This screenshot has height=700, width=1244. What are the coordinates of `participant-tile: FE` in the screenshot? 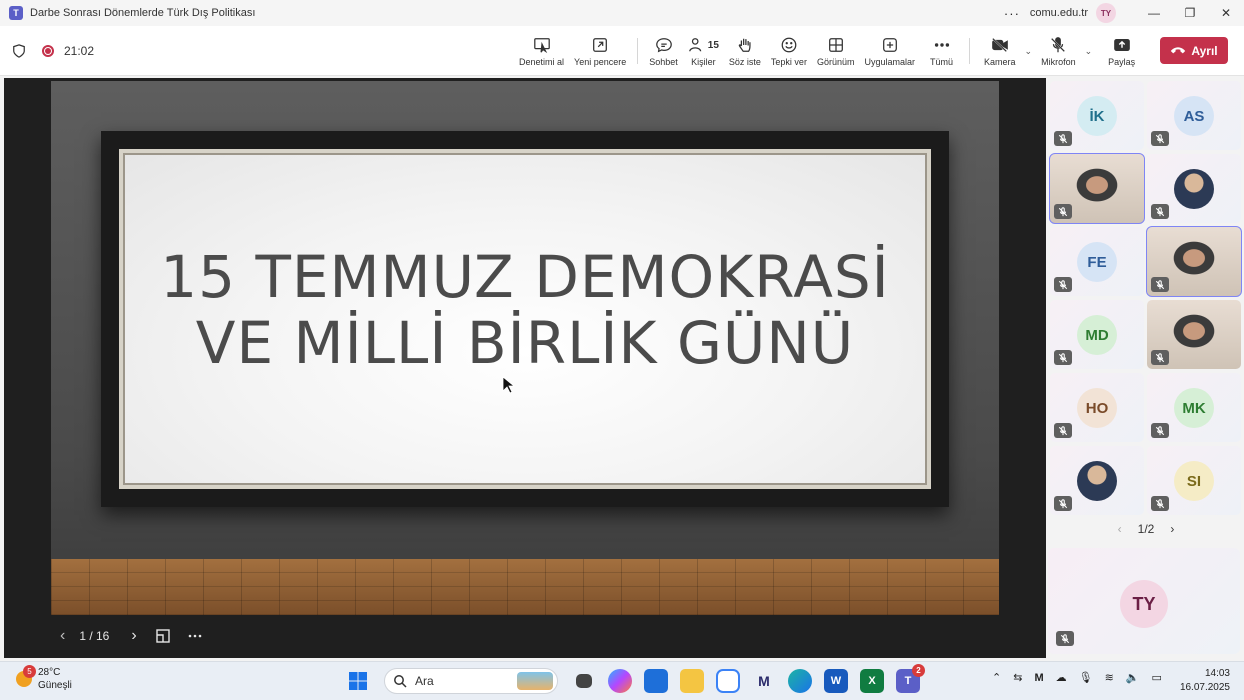 It's located at (1097, 261).